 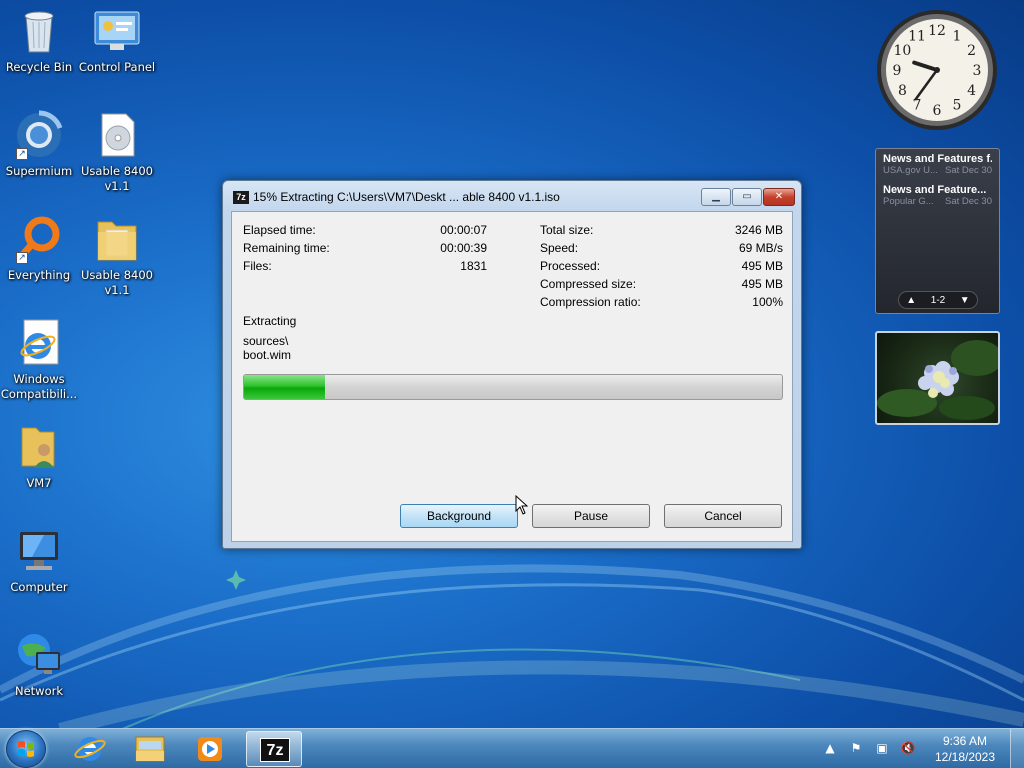 What do you see at coordinates (39, 551) in the screenshot?
I see `computer-icon` at bounding box center [39, 551].